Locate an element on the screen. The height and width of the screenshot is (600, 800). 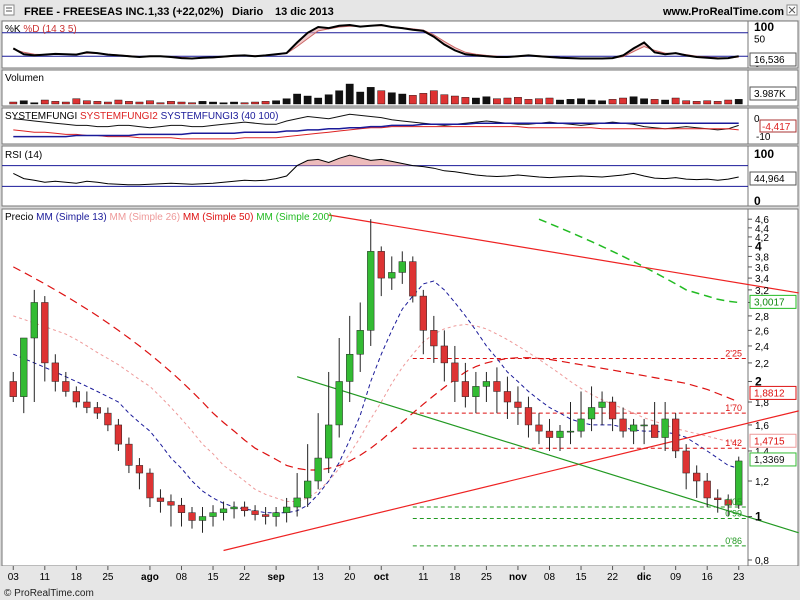
x-tick-label: 03 is located at coordinates (14, 577).